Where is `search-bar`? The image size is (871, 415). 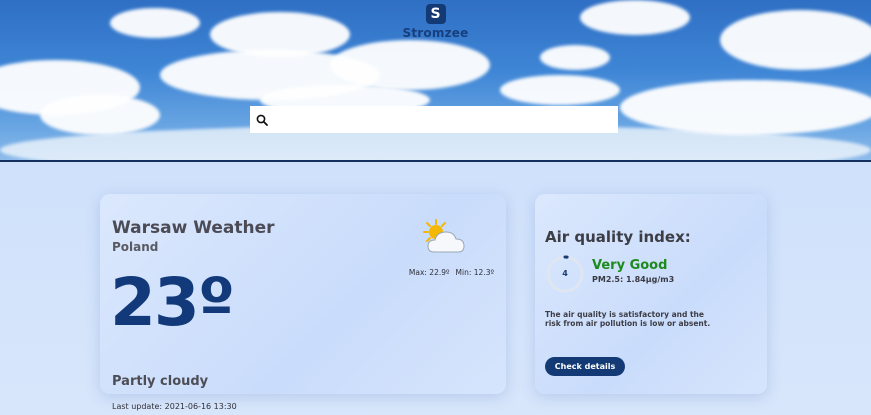
search-bar is located at coordinates (434, 119).